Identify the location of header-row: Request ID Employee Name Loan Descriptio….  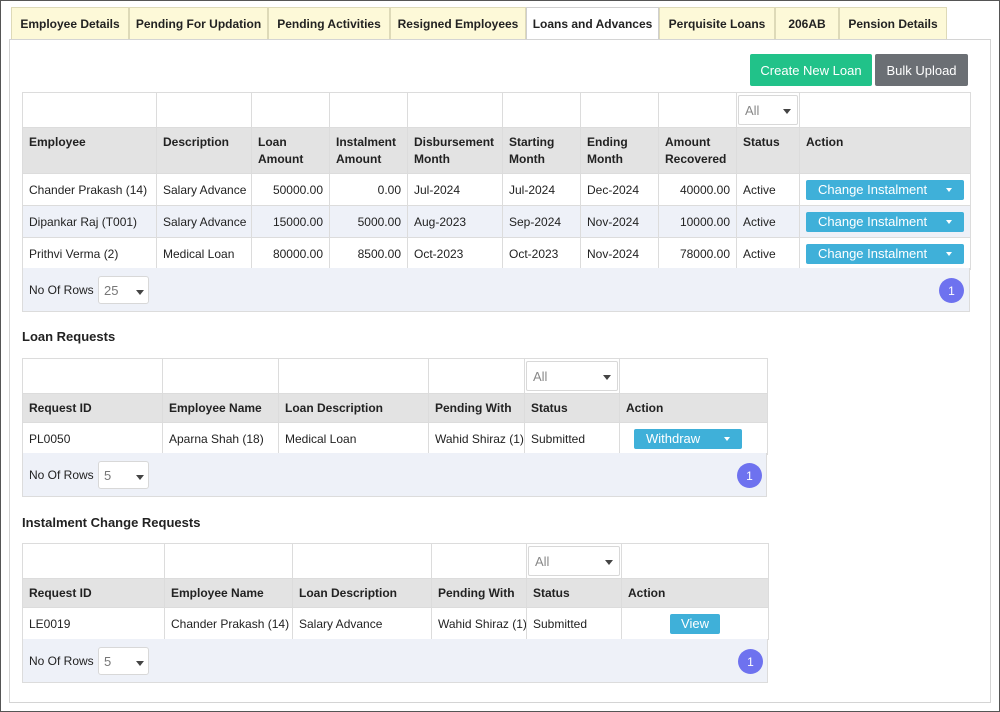
(395, 408).